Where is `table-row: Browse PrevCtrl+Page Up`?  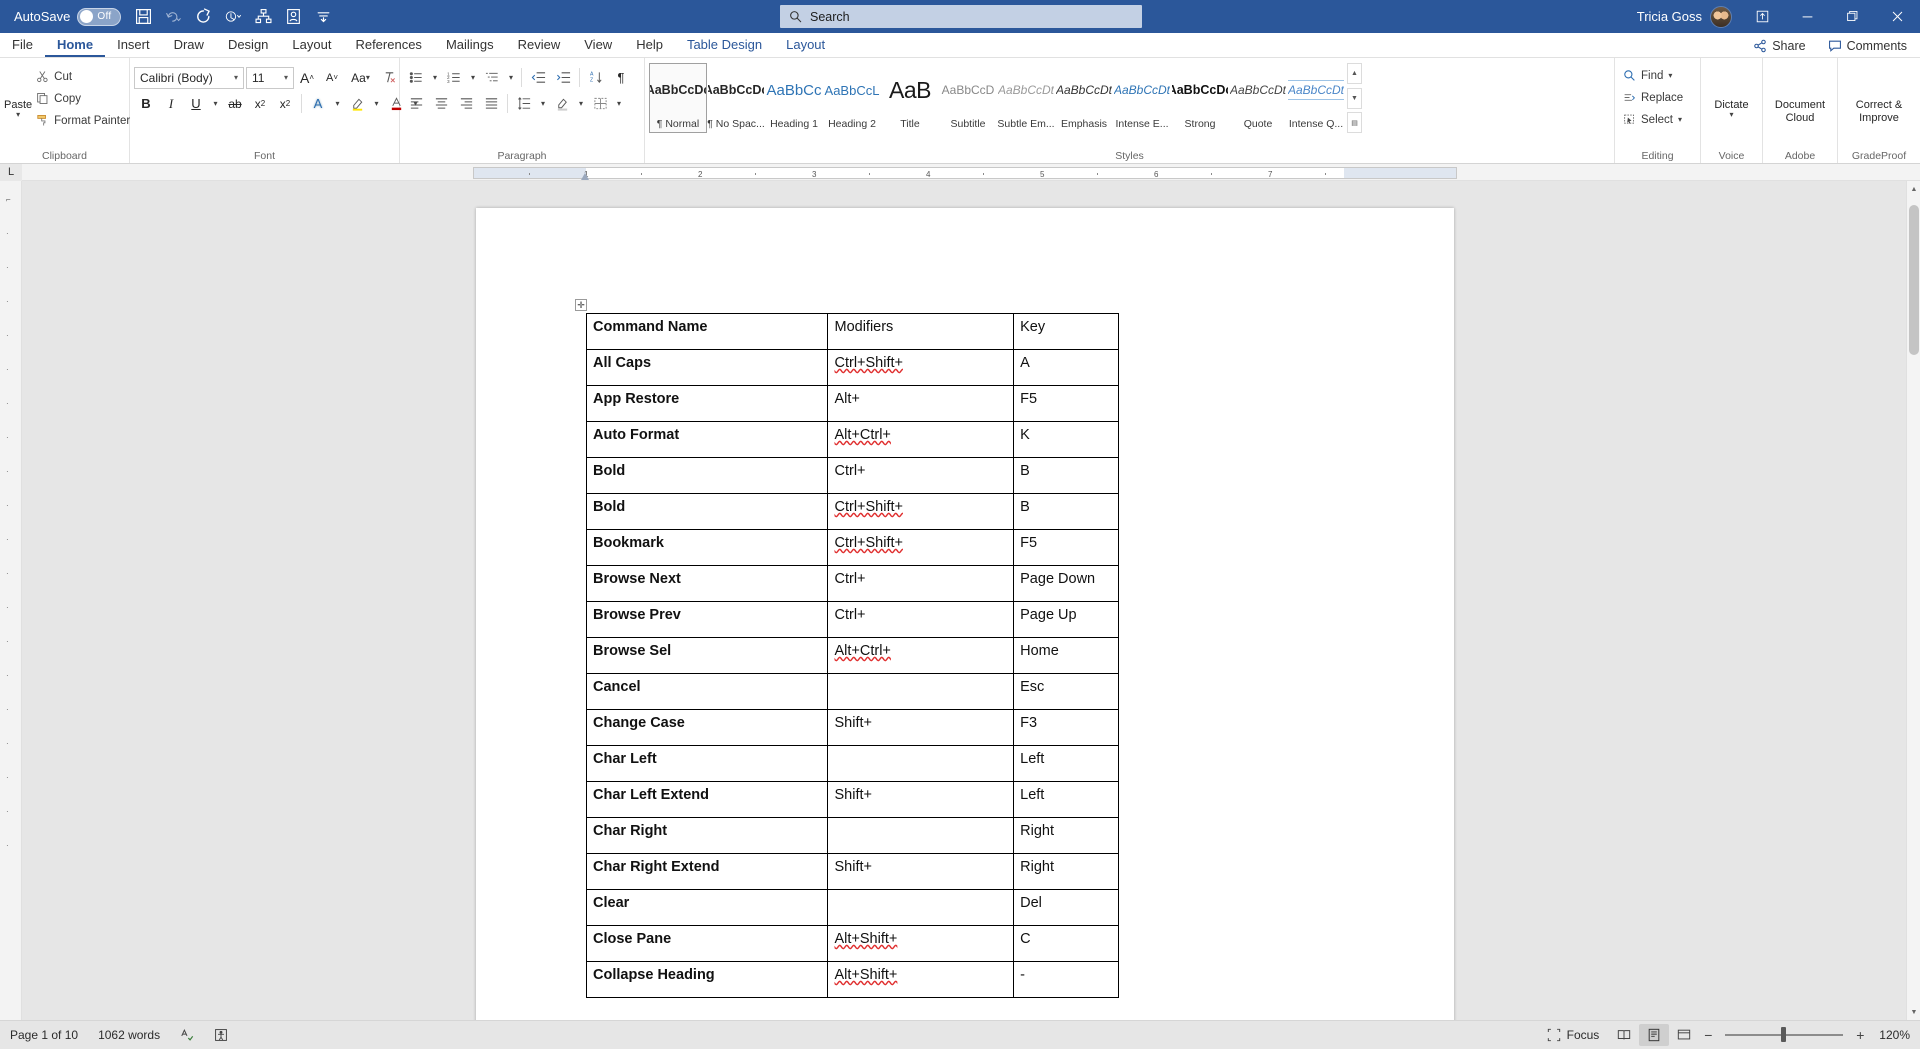 table-row: Browse PrevCtrl+Page Up is located at coordinates (853, 620).